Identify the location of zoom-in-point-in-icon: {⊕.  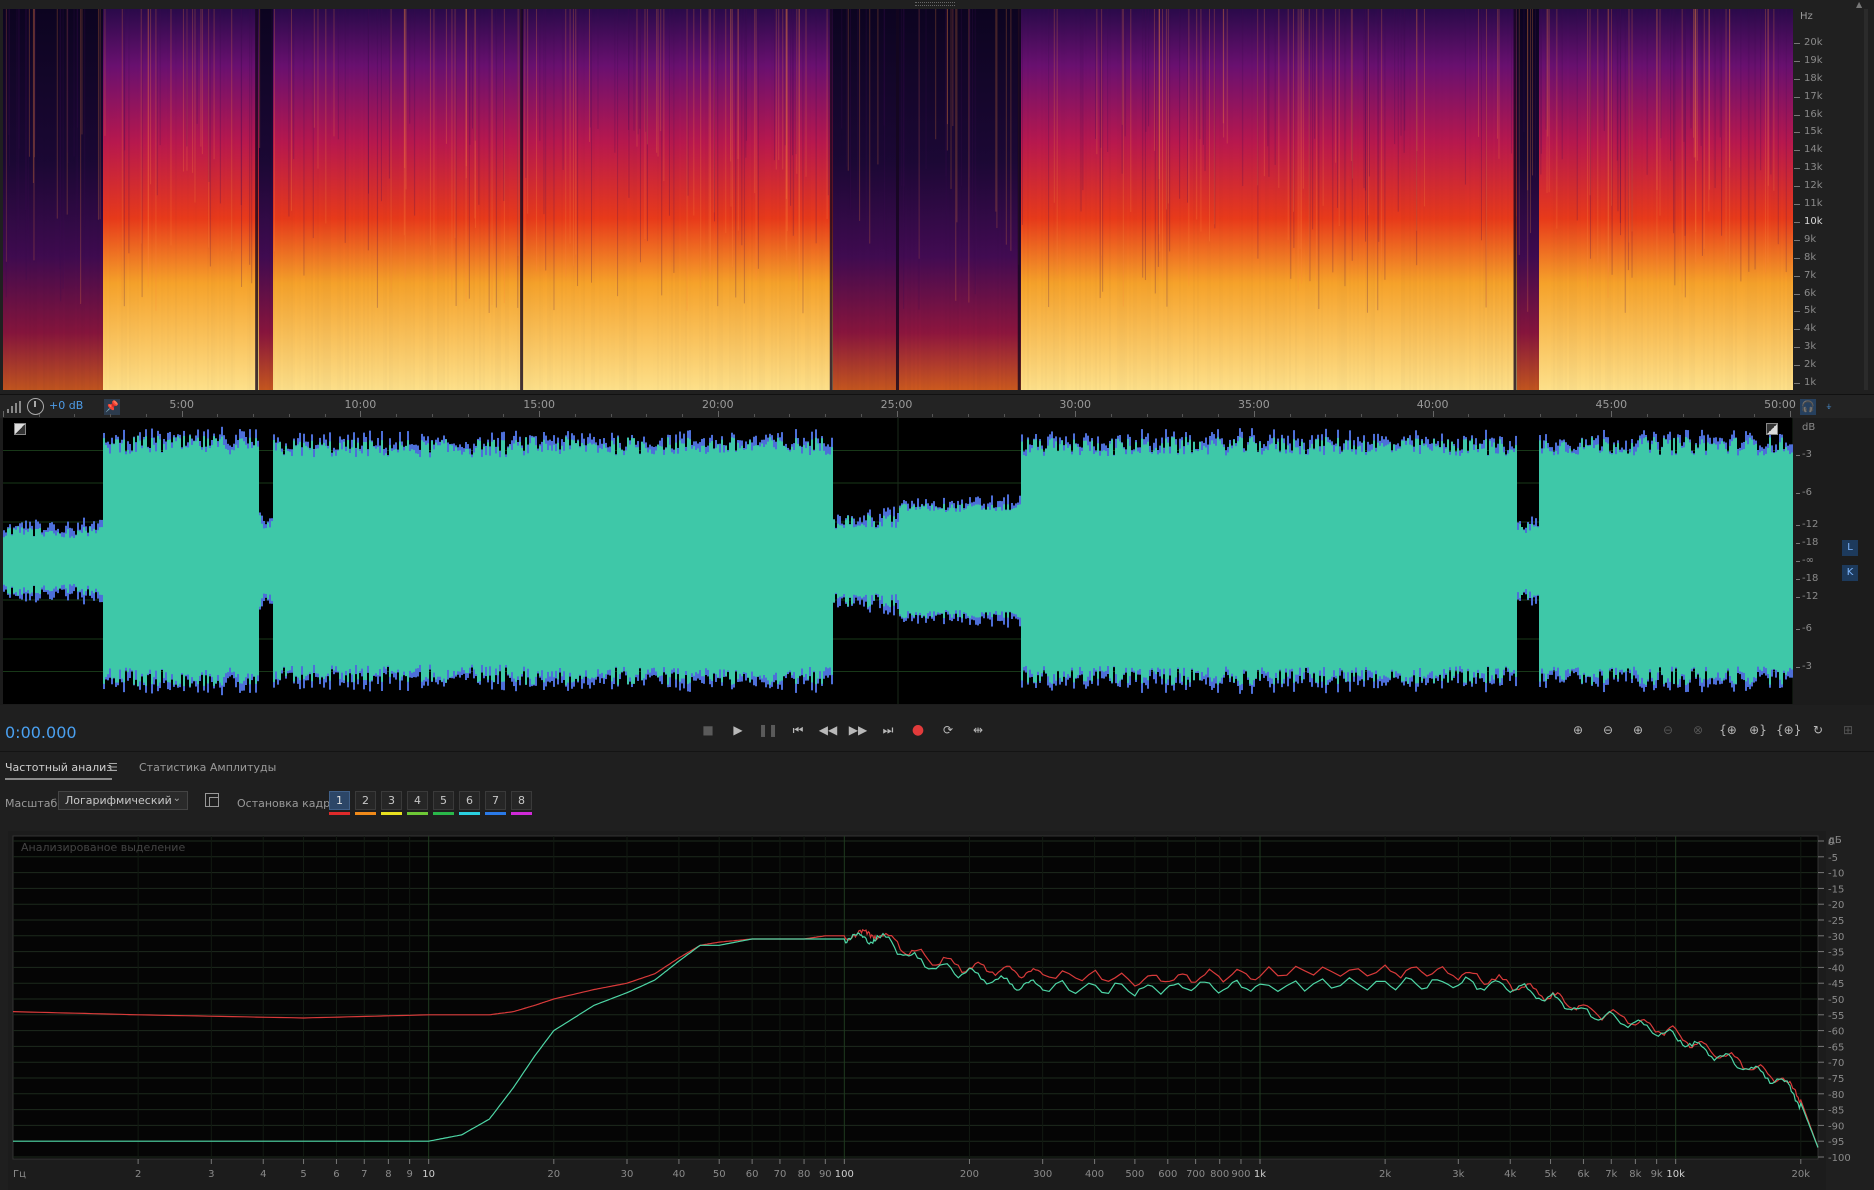
(1728, 730).